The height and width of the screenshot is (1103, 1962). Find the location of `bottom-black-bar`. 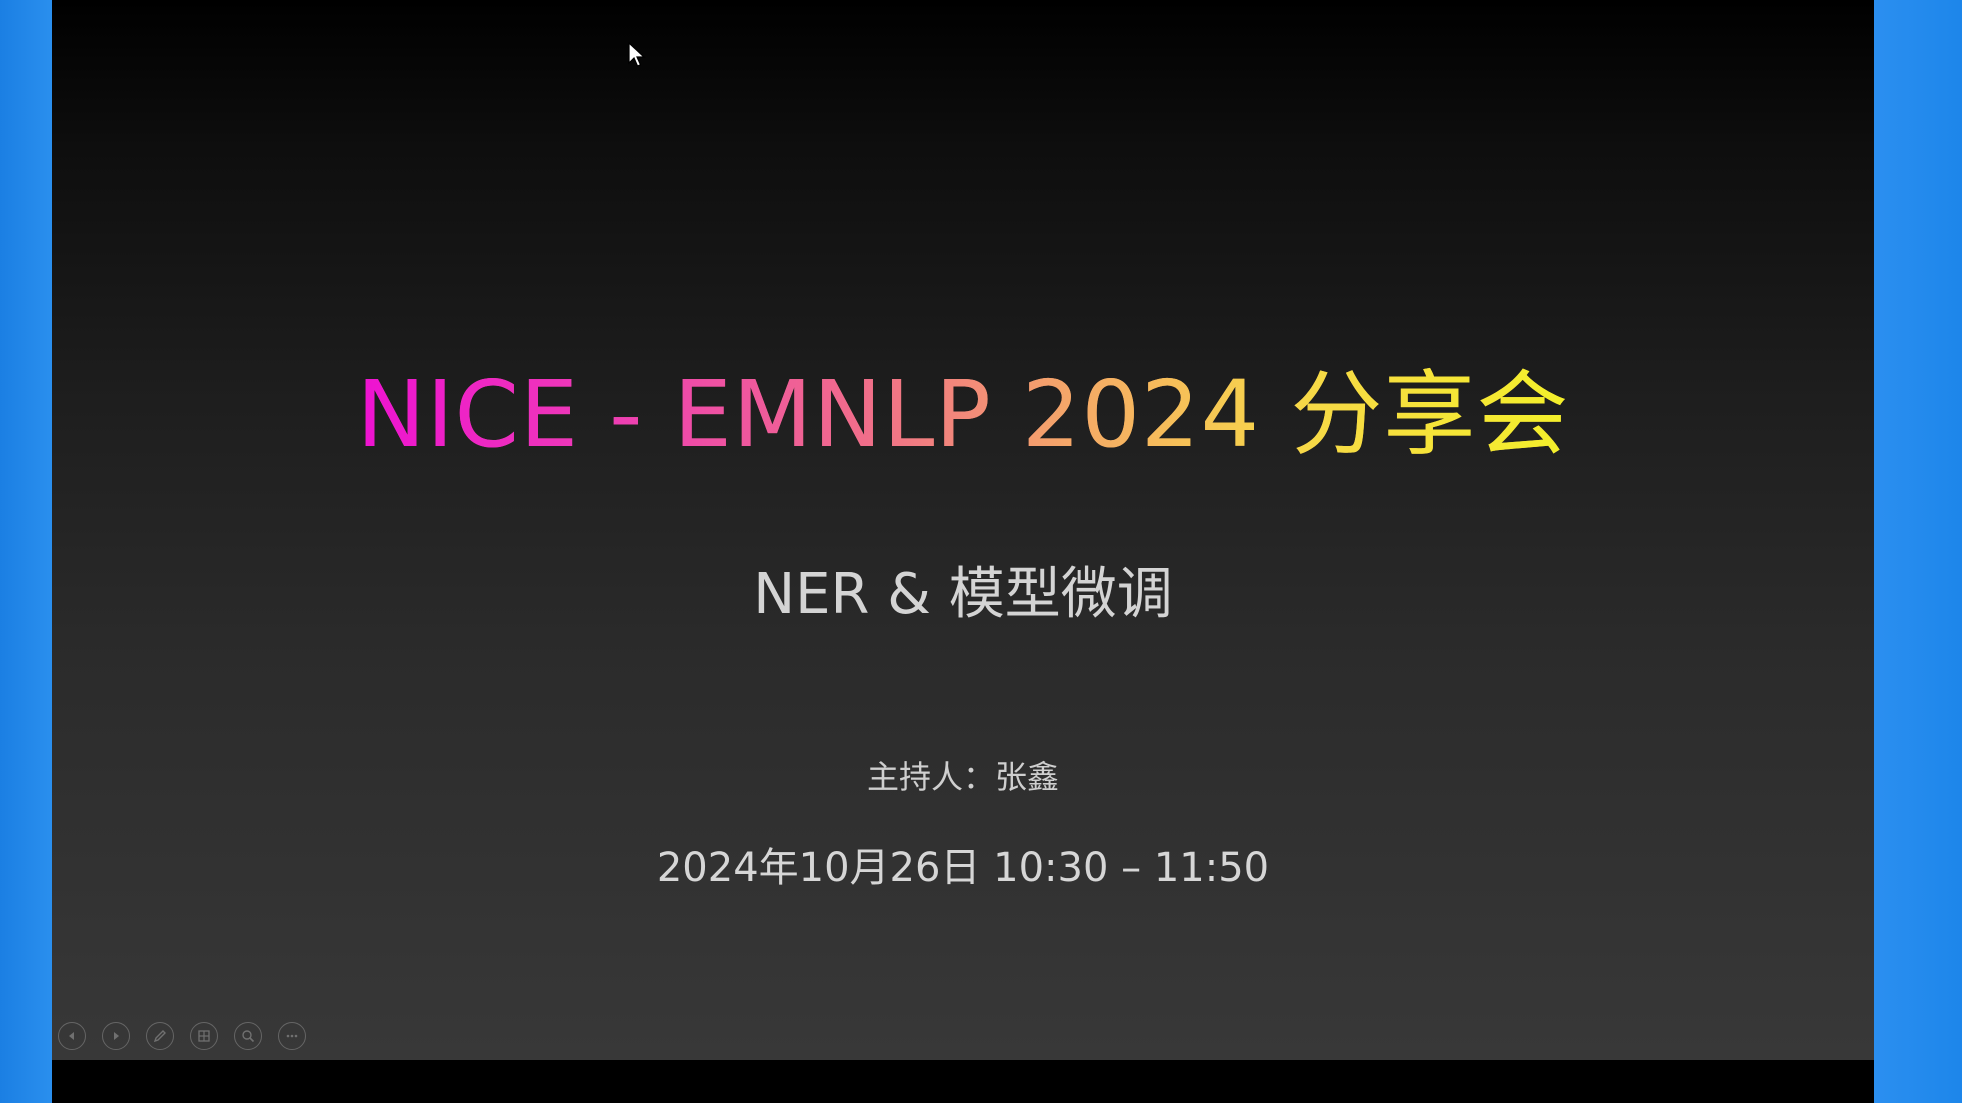

bottom-black-bar is located at coordinates (963, 1081).